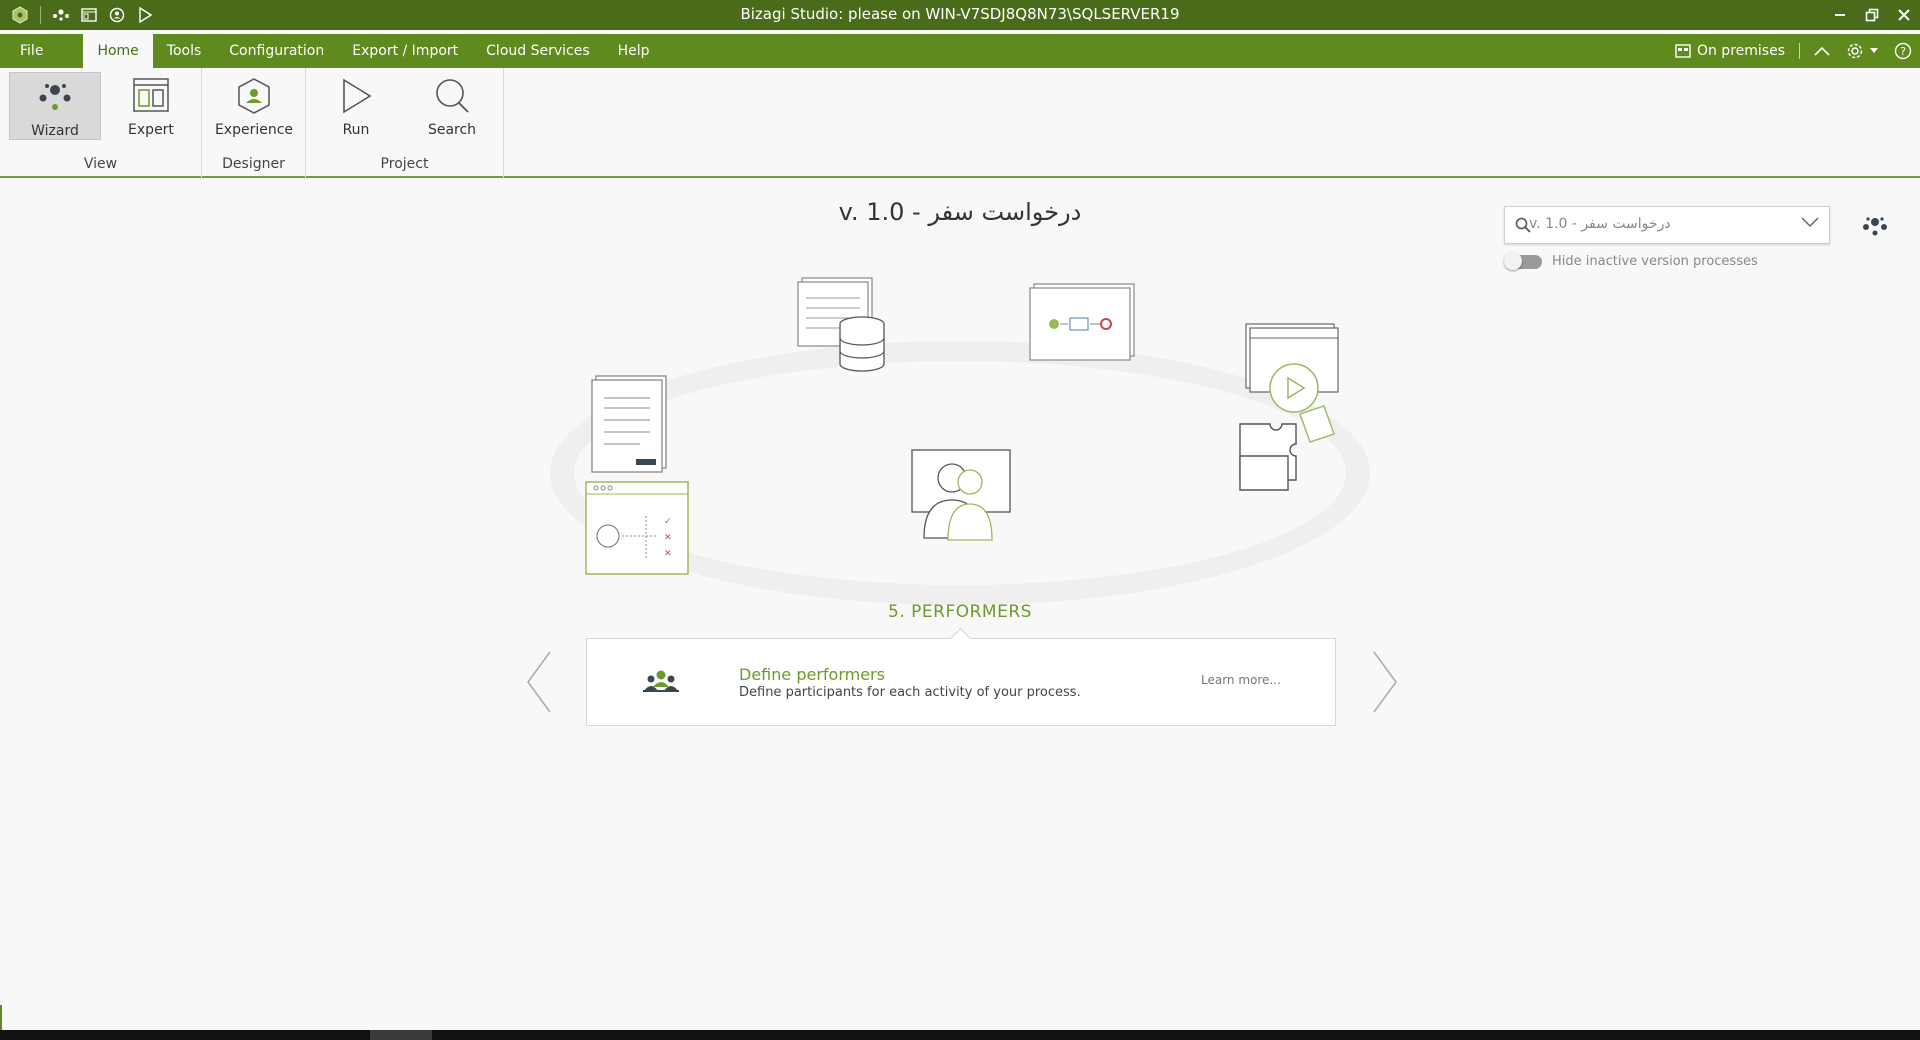 This screenshot has width=1920, height=1040. I want to click on window-controls, so click(1872, 15).